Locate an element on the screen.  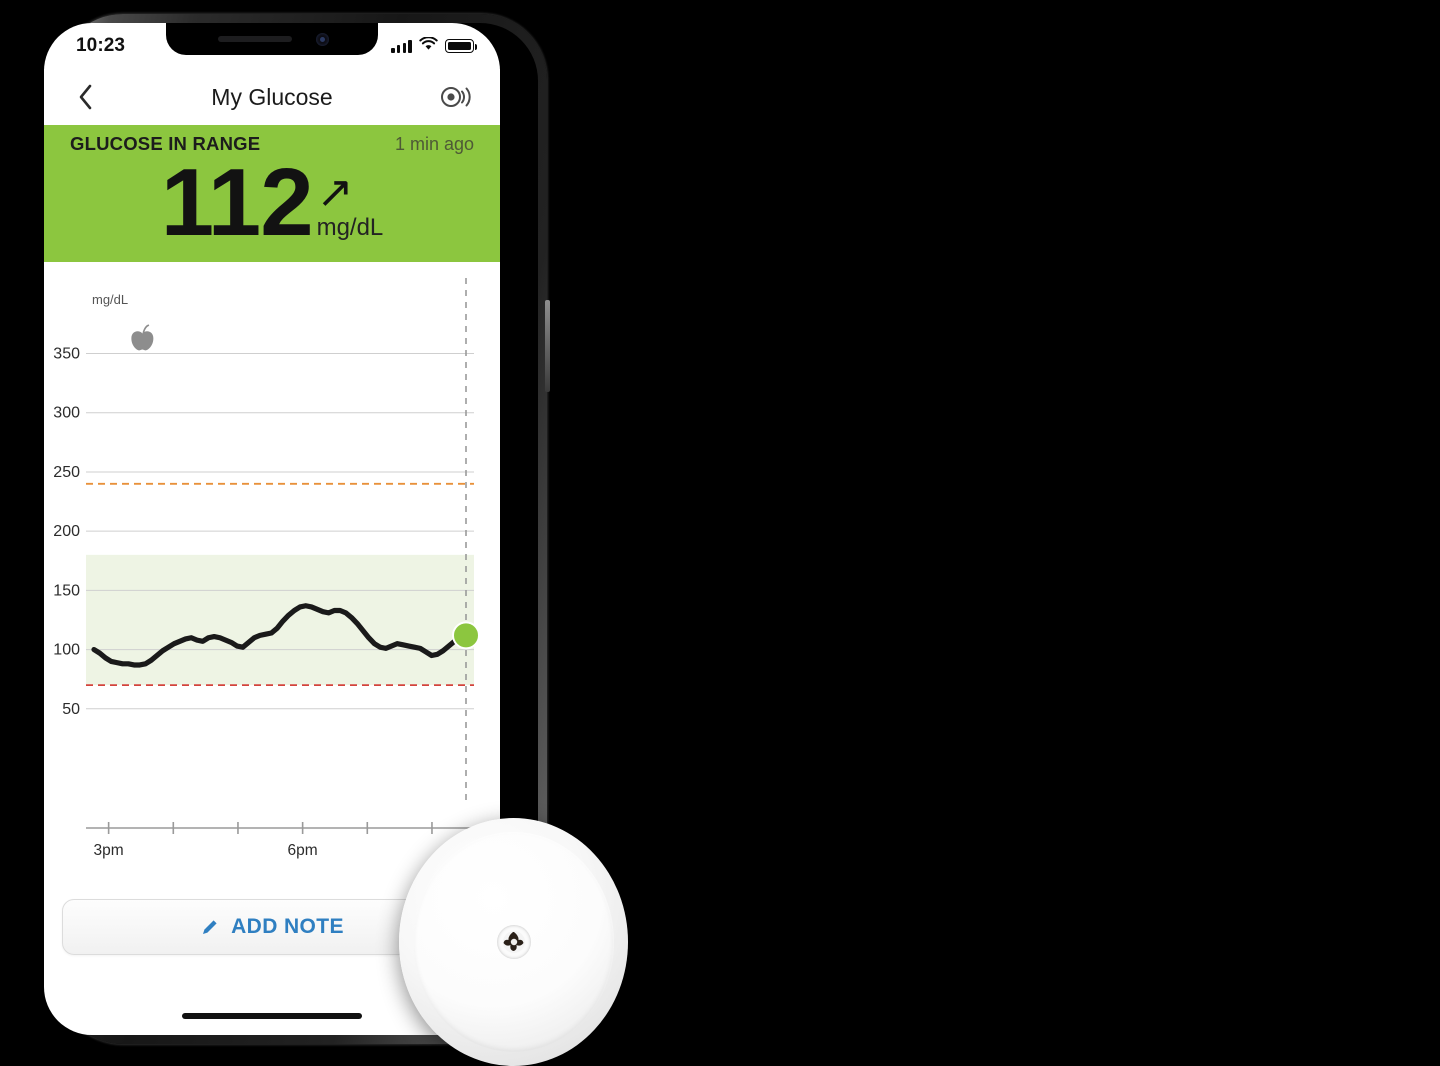
sensor-filament-icon is located at coordinates (513, 942).